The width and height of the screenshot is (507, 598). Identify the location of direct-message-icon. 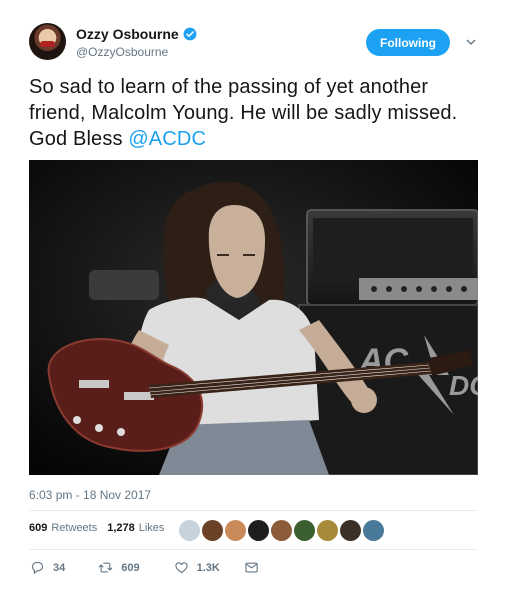
(251, 567).